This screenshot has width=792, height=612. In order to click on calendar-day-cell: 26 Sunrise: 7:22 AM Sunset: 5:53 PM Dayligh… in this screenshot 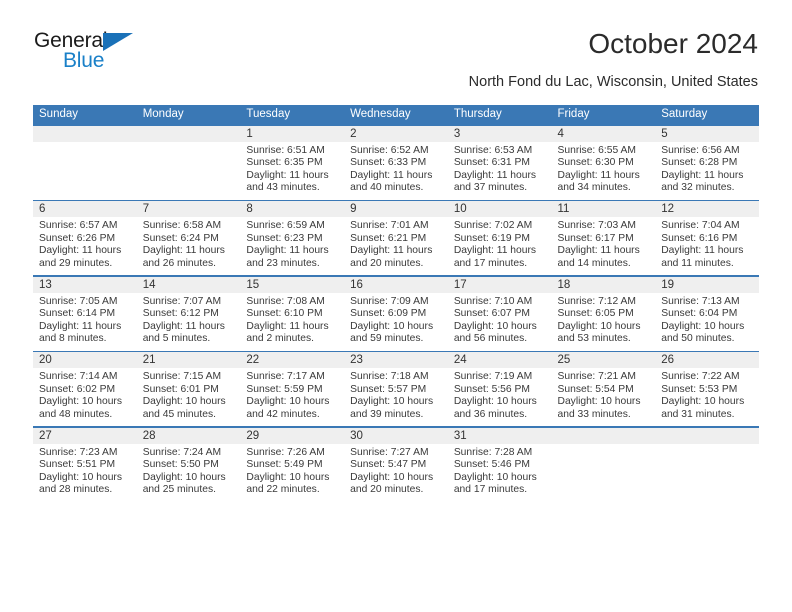, I will do `click(707, 389)`.